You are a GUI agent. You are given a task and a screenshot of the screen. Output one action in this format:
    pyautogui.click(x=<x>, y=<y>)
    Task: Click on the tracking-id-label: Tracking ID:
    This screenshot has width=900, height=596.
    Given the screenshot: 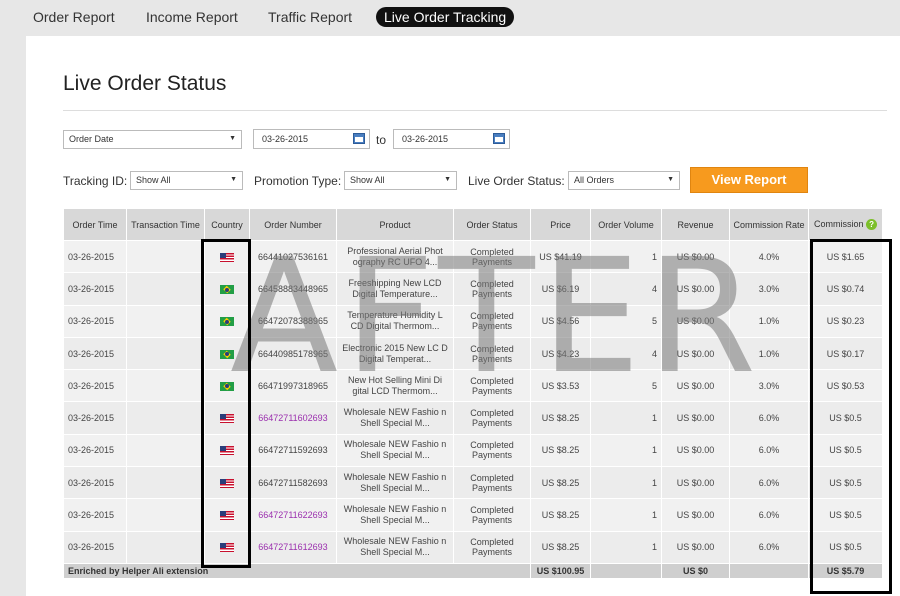 What is the action you would take?
    pyautogui.click(x=95, y=181)
    